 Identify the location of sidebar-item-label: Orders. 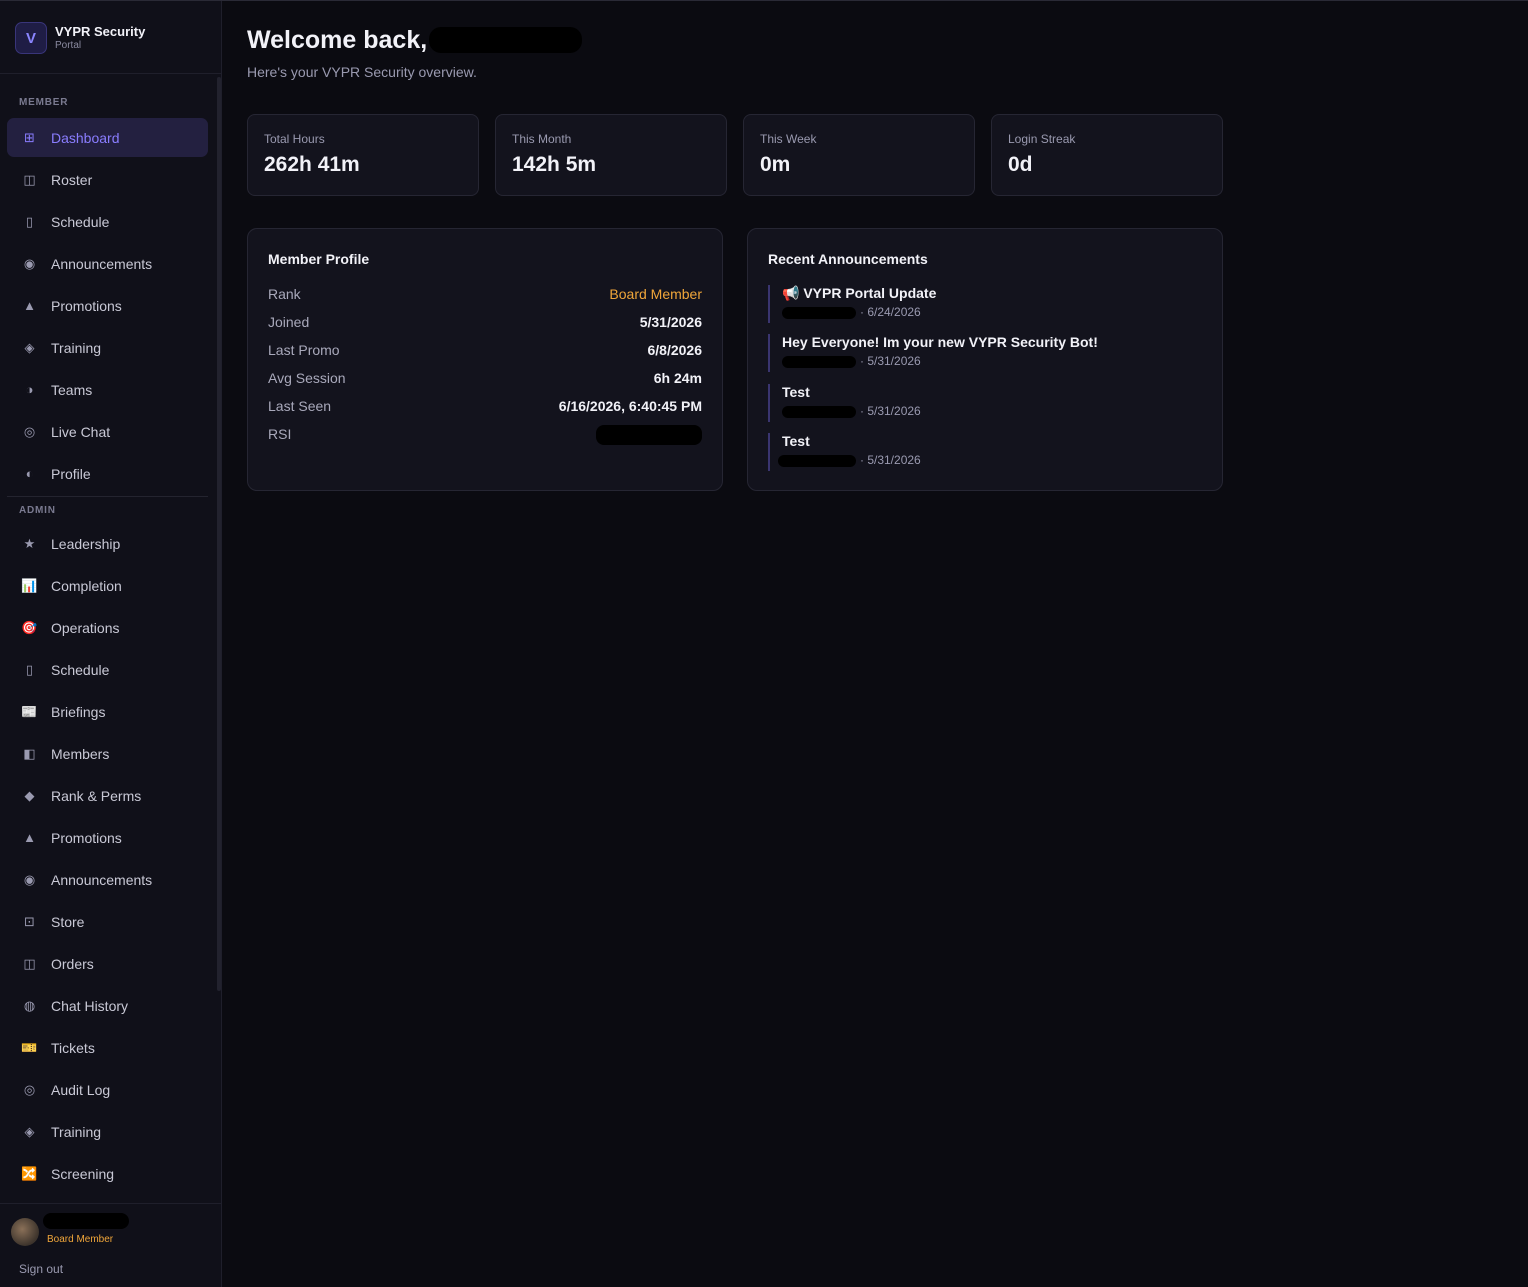
(72, 963).